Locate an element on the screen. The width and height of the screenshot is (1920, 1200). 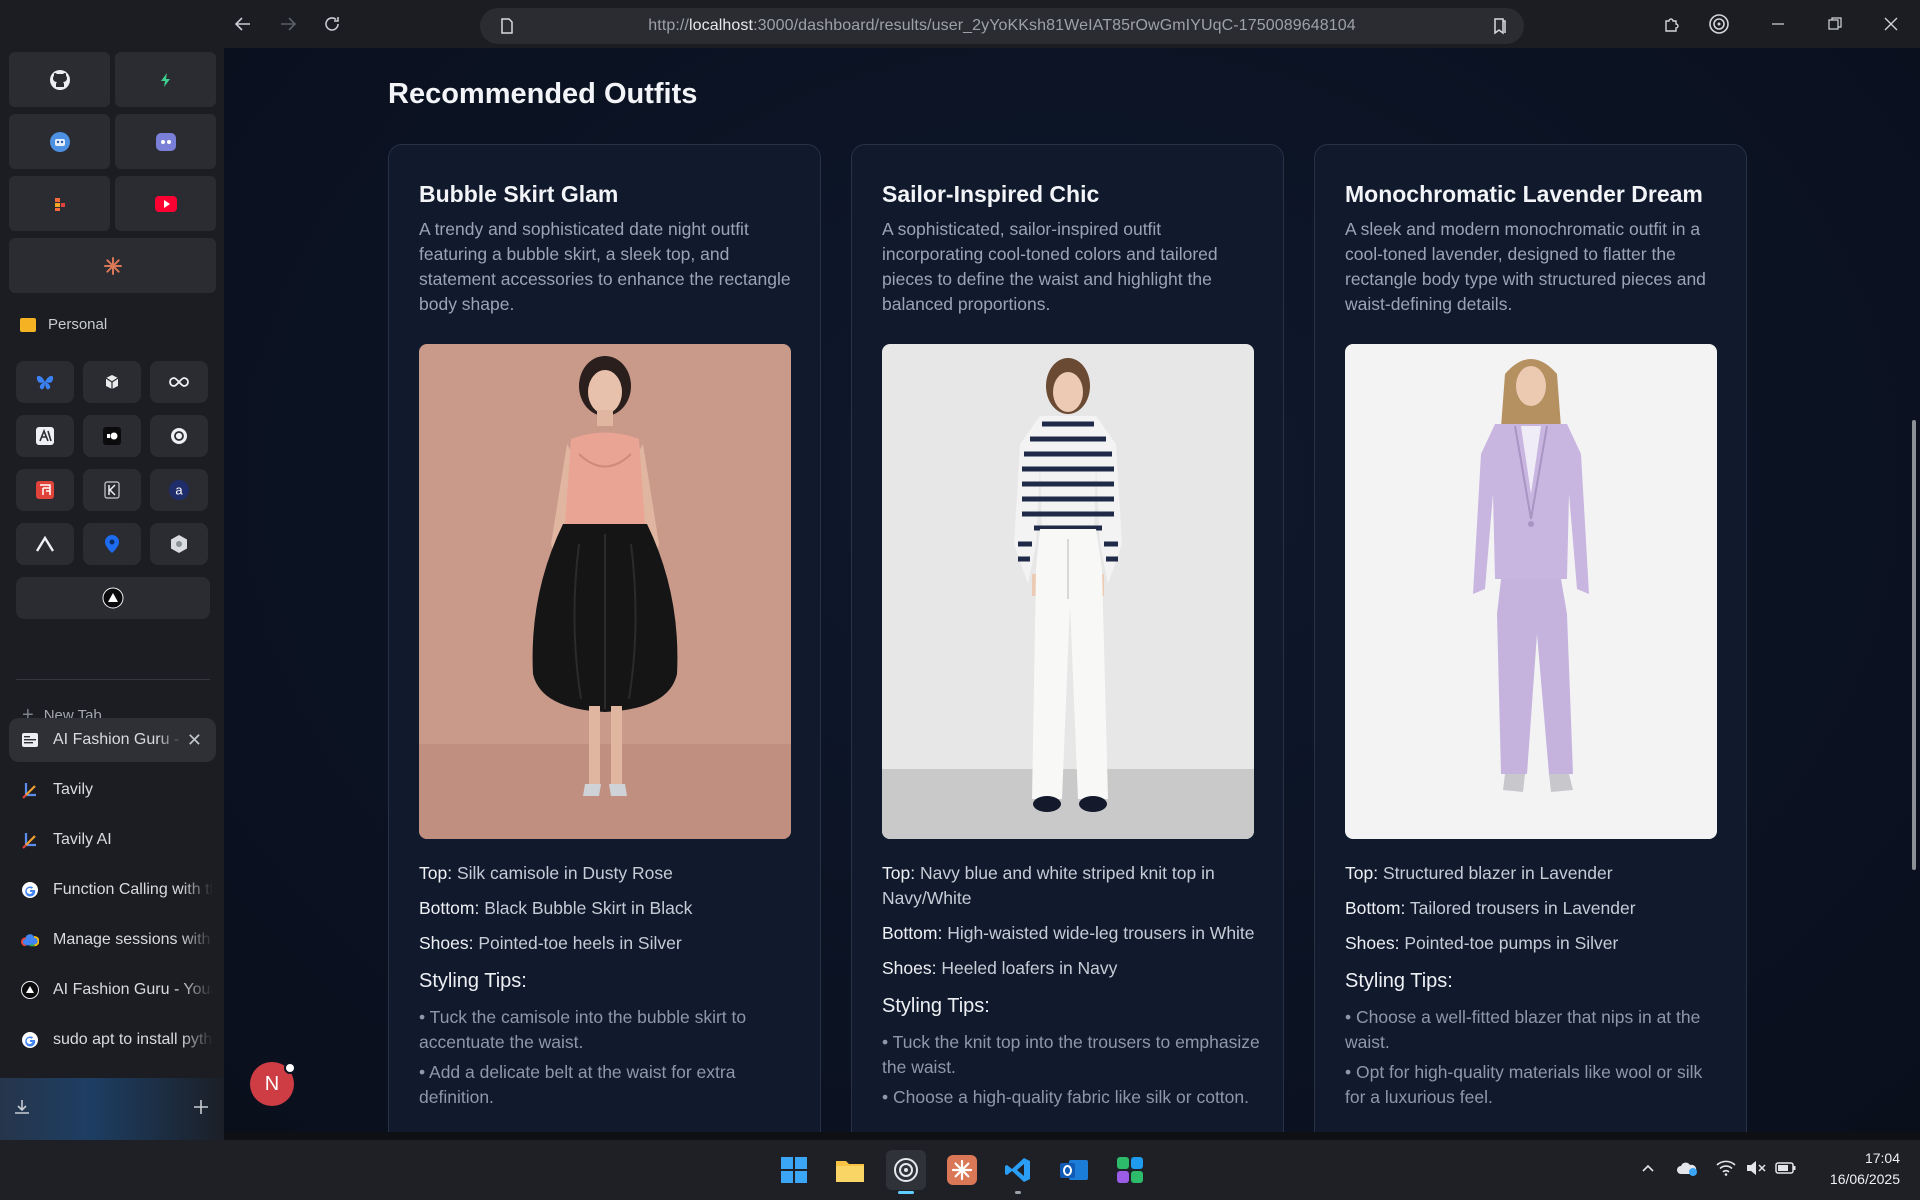
wifi-icon is located at coordinates (1726, 1170).